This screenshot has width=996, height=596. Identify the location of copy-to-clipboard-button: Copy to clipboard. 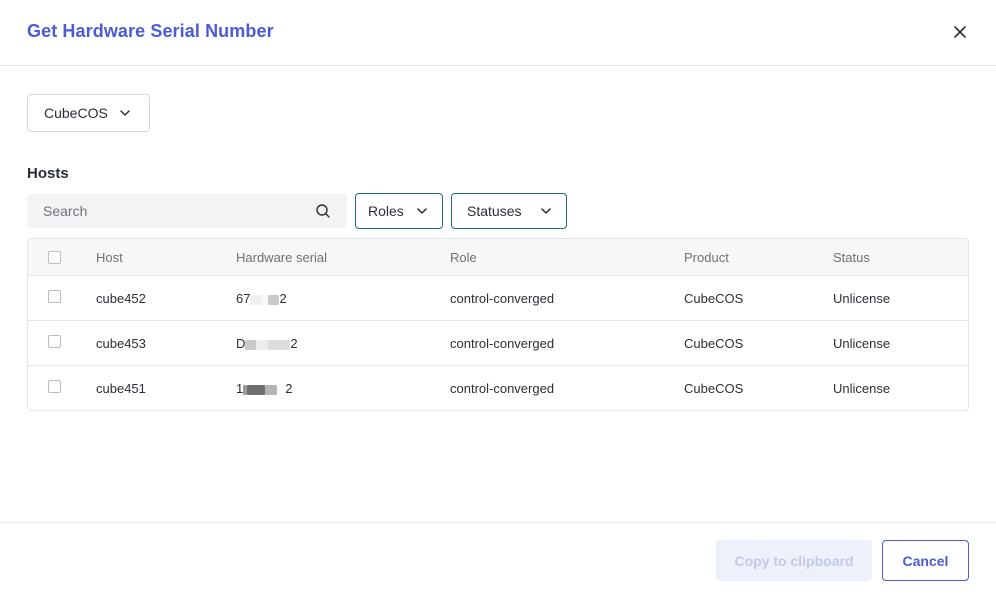
(794, 560).